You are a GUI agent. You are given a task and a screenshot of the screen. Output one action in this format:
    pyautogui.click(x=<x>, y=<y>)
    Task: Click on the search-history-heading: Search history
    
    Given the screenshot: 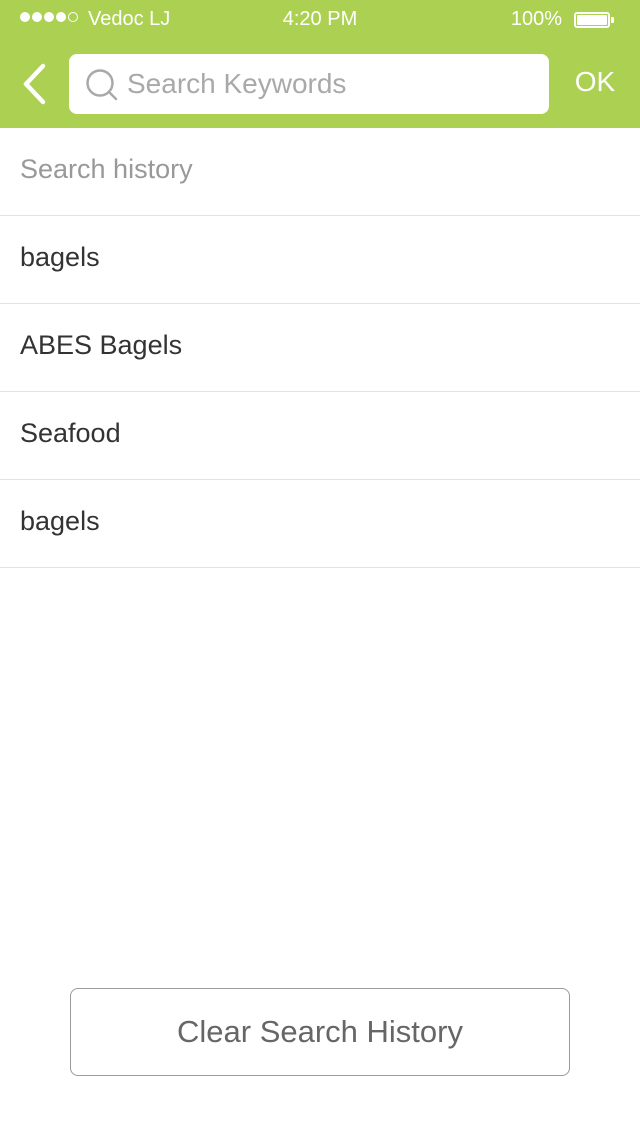 What is the action you would take?
    pyautogui.click(x=320, y=172)
    